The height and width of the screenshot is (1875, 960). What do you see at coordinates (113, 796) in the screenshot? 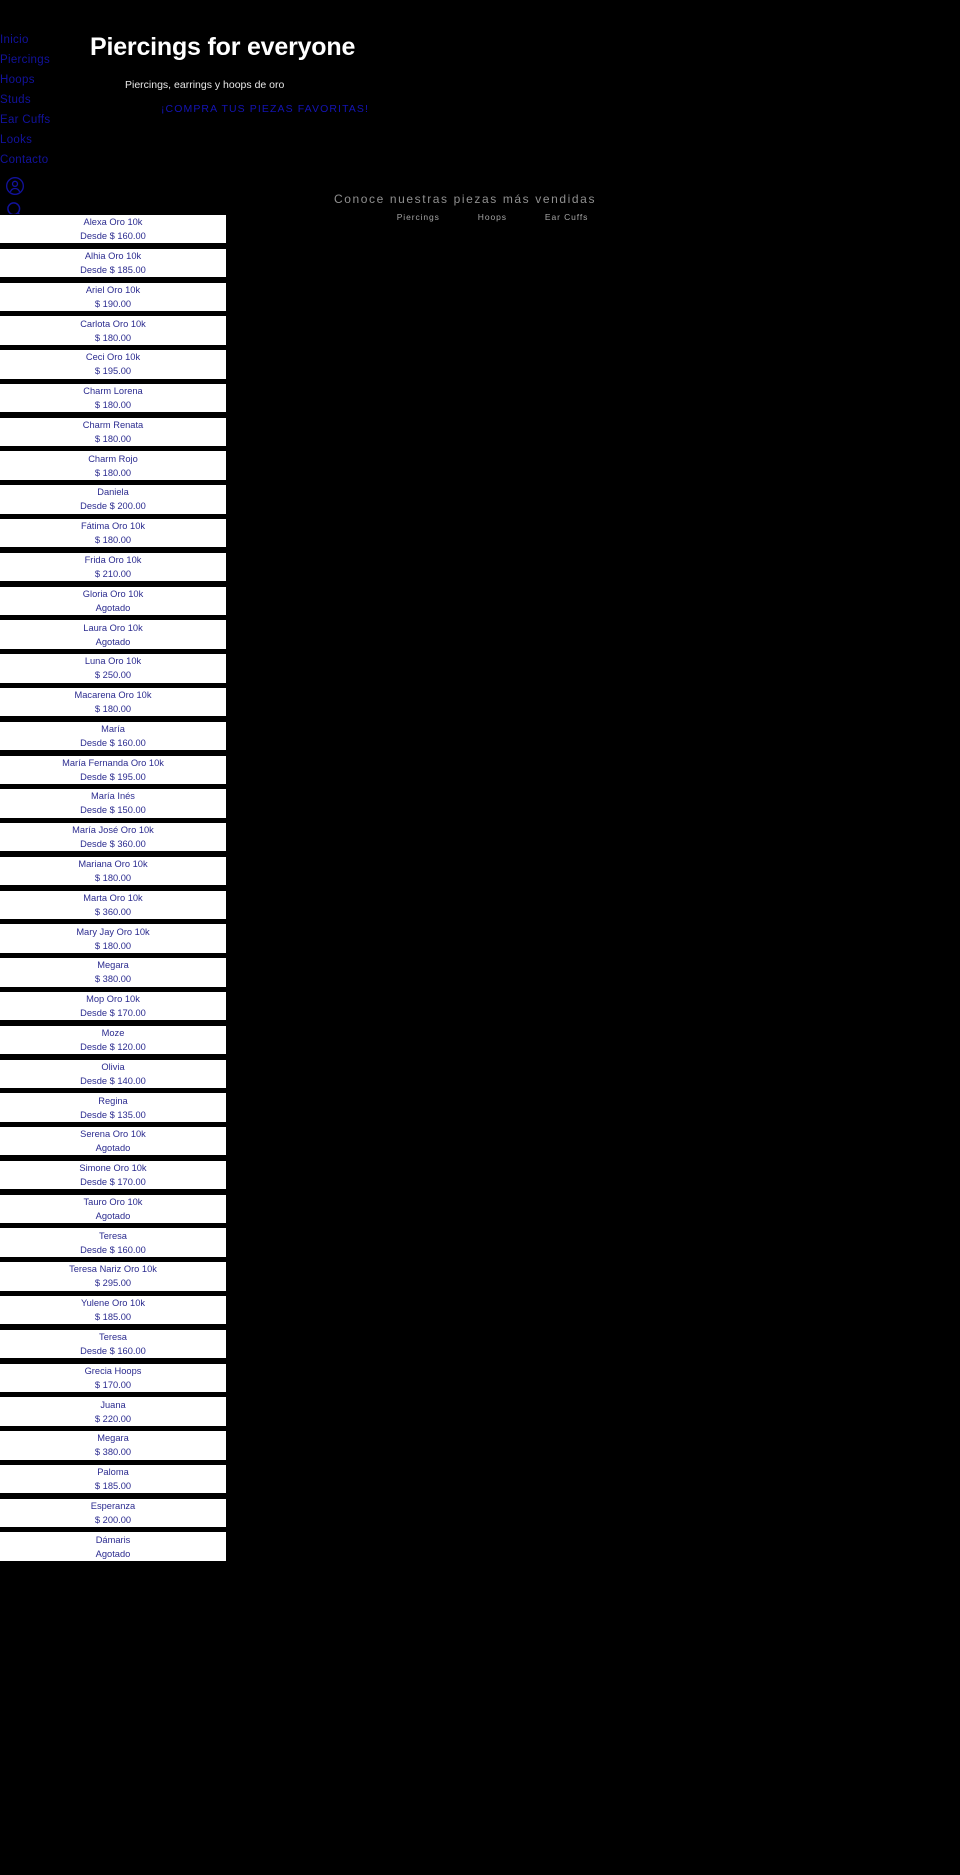
I see `product-title: María Inés` at bounding box center [113, 796].